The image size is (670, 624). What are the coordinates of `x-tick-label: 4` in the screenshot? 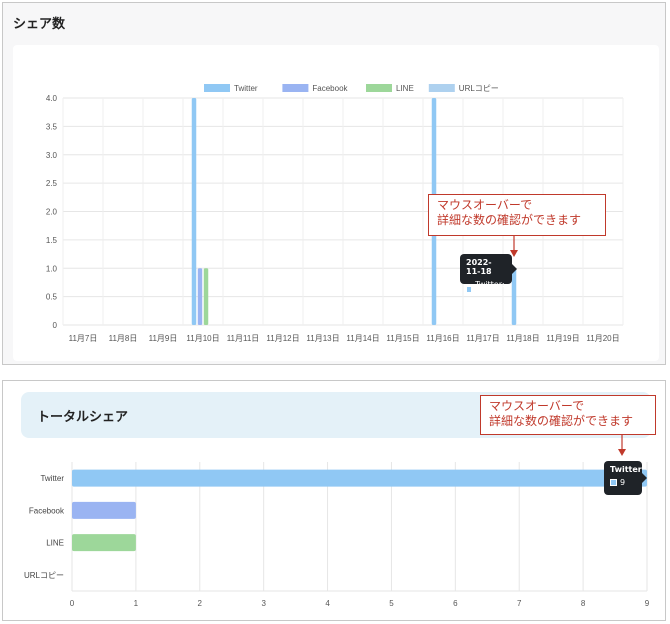 It's located at (327, 603).